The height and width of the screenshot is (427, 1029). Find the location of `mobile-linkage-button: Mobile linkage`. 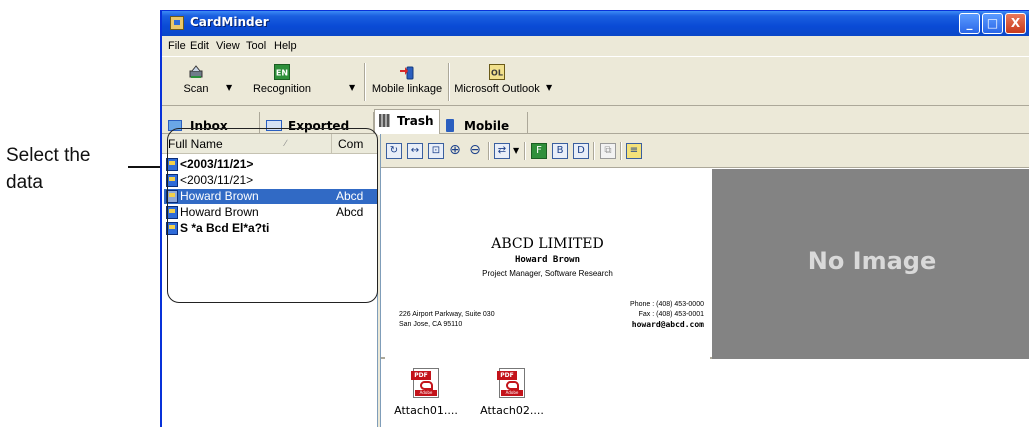

mobile-linkage-button: Mobile linkage is located at coordinates (407, 79).